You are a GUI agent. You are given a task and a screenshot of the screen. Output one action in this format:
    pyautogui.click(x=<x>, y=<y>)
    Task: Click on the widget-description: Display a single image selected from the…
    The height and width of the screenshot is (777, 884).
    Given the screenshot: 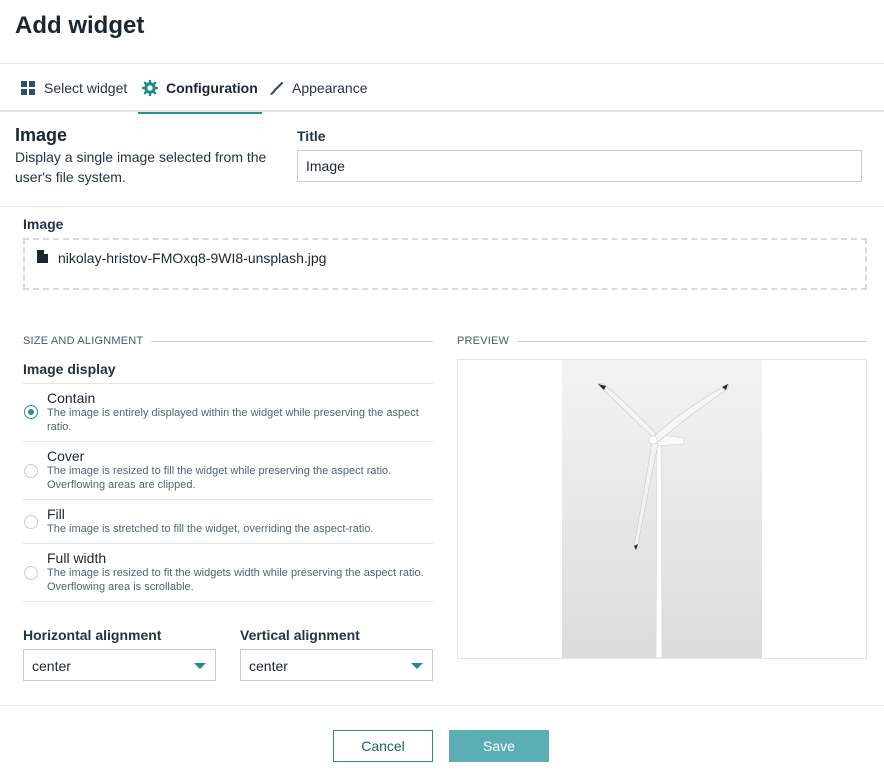 What is the action you would take?
    pyautogui.click(x=141, y=167)
    